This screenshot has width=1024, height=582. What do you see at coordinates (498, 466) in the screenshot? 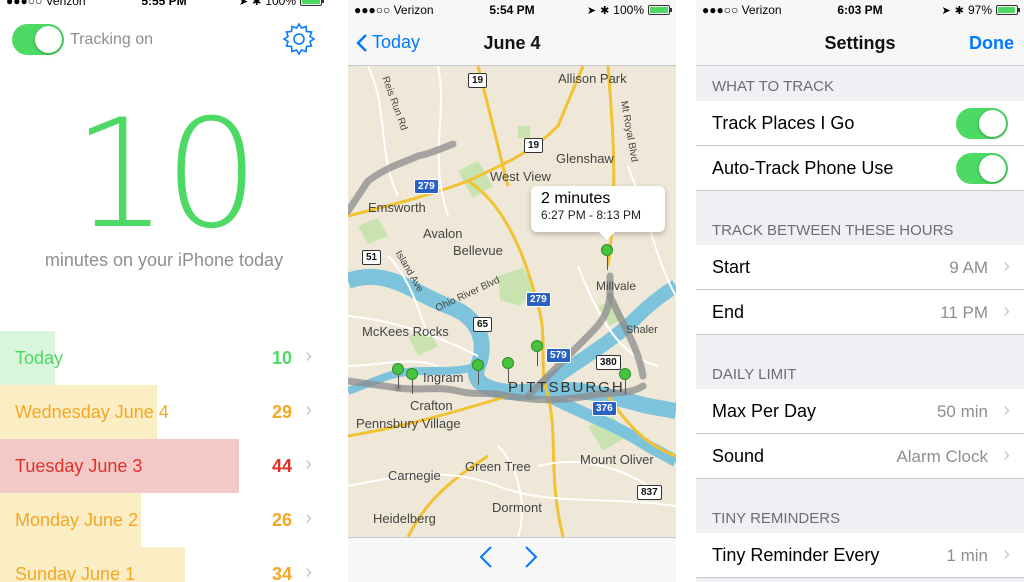
I see `map-label: Green Tree` at bounding box center [498, 466].